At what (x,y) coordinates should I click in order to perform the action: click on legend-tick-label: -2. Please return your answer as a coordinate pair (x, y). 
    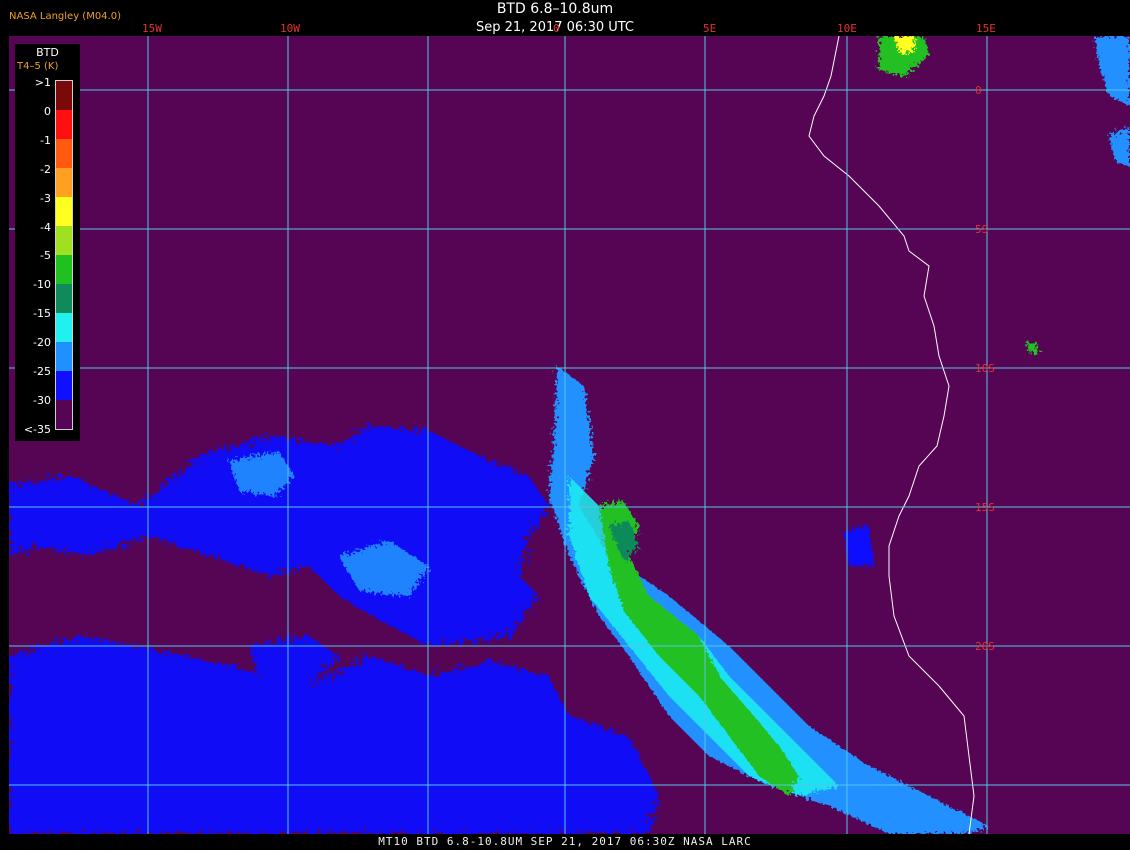
    Looking at the image, I should click on (45, 169).